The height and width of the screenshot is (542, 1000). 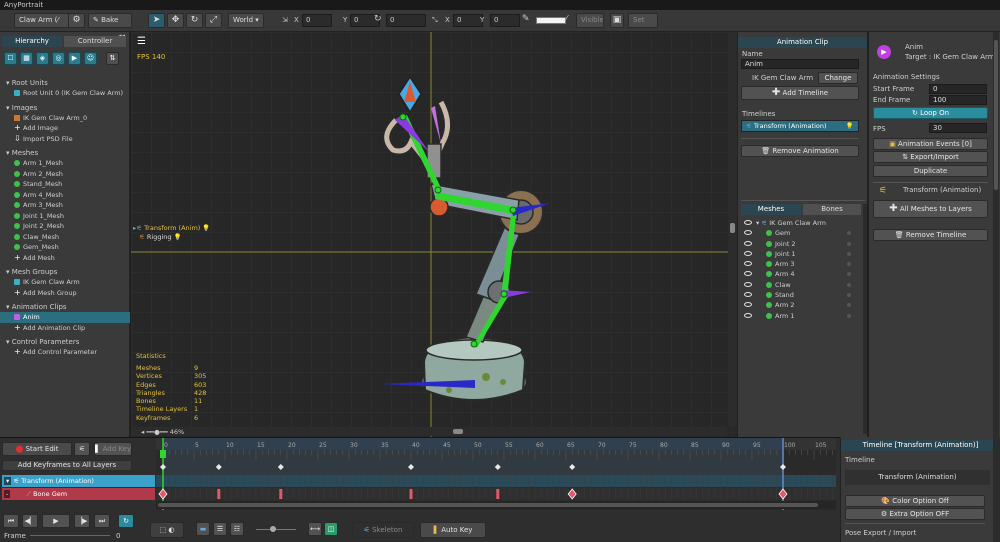 What do you see at coordinates (915, 501) in the screenshot?
I see `color-option-button: 🎨 Color Option Off` at bounding box center [915, 501].